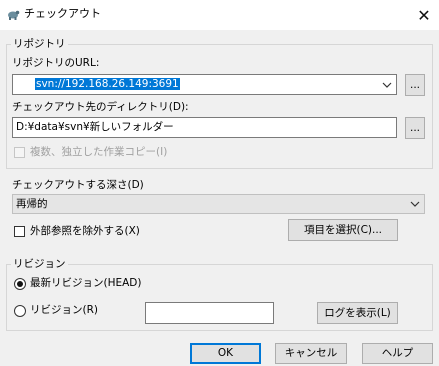  I want to click on checkout-directory-label: チェックアウト先のディレクトリ(D):, so click(100, 107).